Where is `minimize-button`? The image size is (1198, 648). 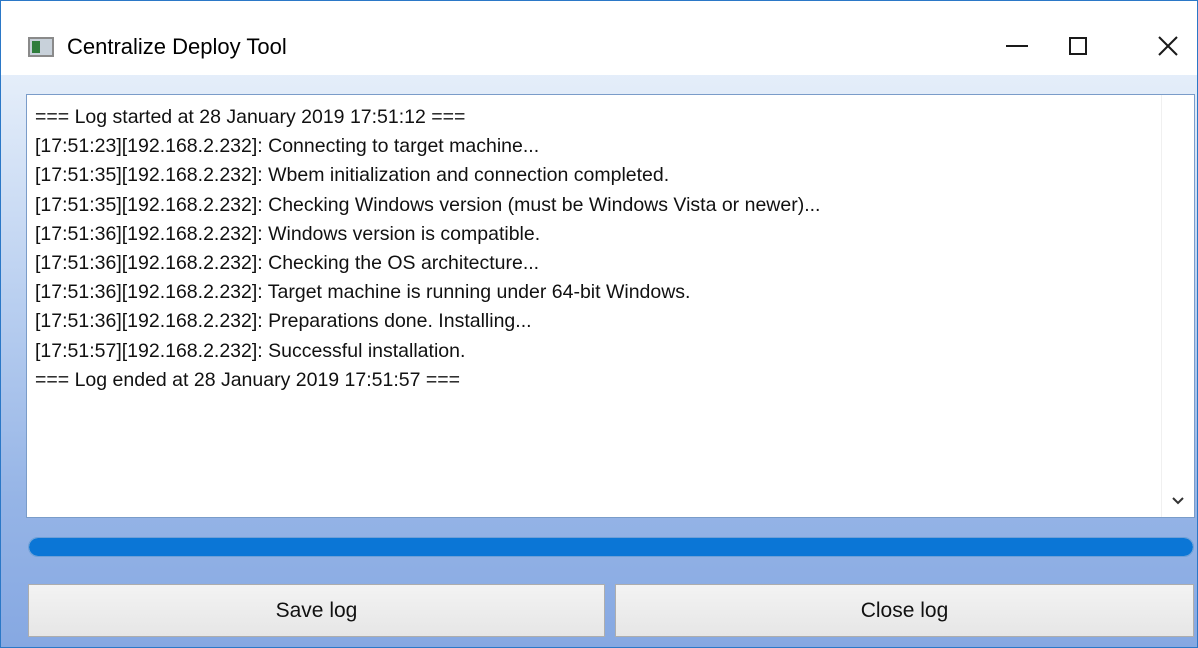 minimize-button is located at coordinates (1017, 46).